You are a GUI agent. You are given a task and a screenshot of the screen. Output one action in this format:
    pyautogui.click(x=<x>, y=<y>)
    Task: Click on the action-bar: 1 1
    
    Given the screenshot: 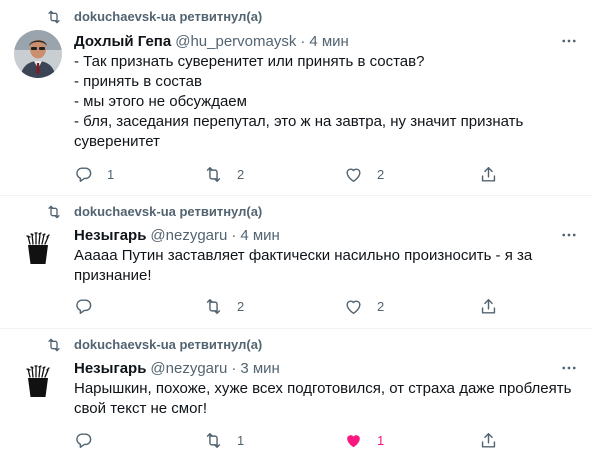 What is the action you would take?
    pyautogui.click(x=289, y=440)
    